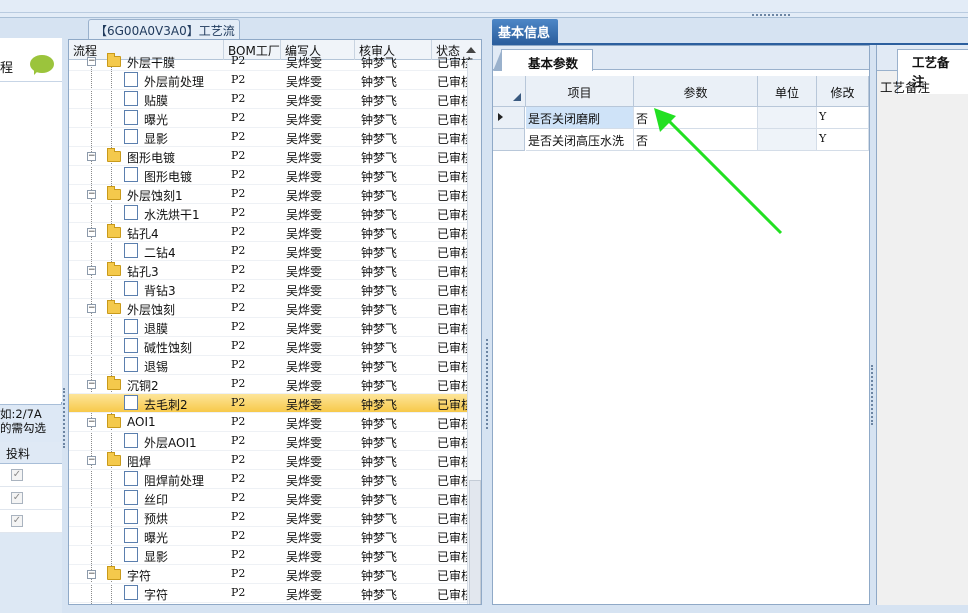 The image size is (968, 613). I want to click on feed-column-header: 投料, so click(31, 453).